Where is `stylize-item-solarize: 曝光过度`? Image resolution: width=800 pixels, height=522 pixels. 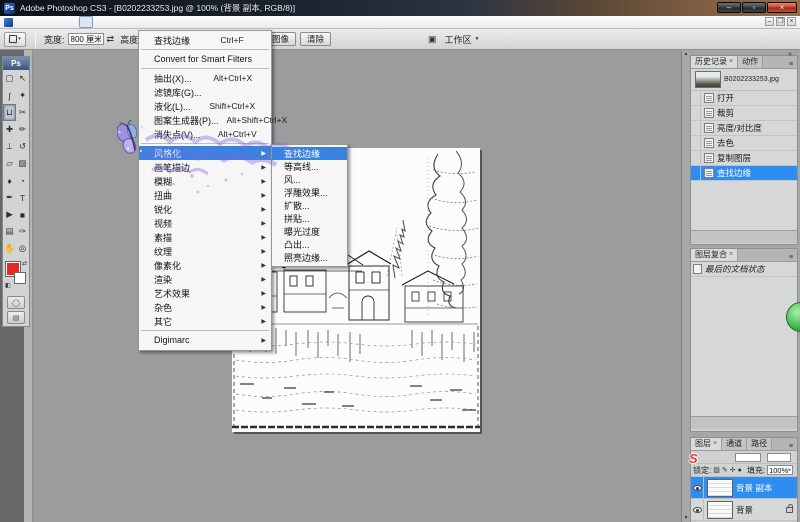
stylize-item-solarize: 曝光过度 is located at coordinates (309, 231).